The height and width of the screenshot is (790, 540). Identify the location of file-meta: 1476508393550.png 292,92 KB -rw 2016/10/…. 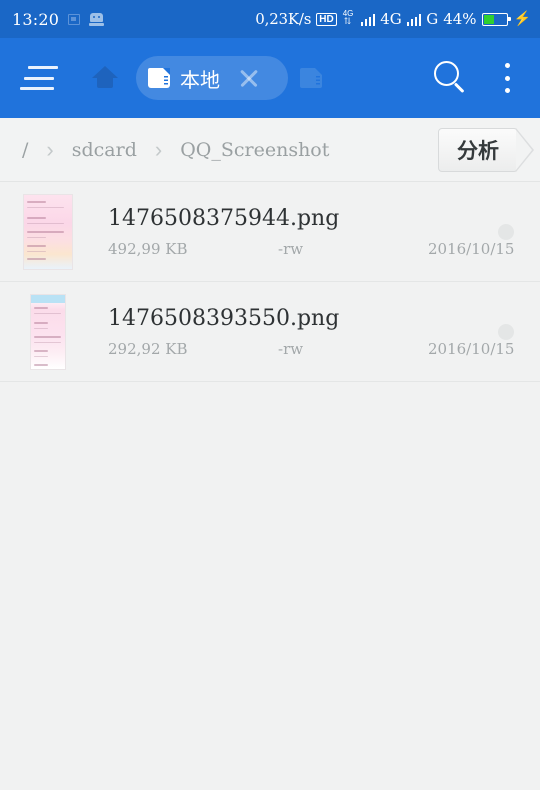
(318, 331).